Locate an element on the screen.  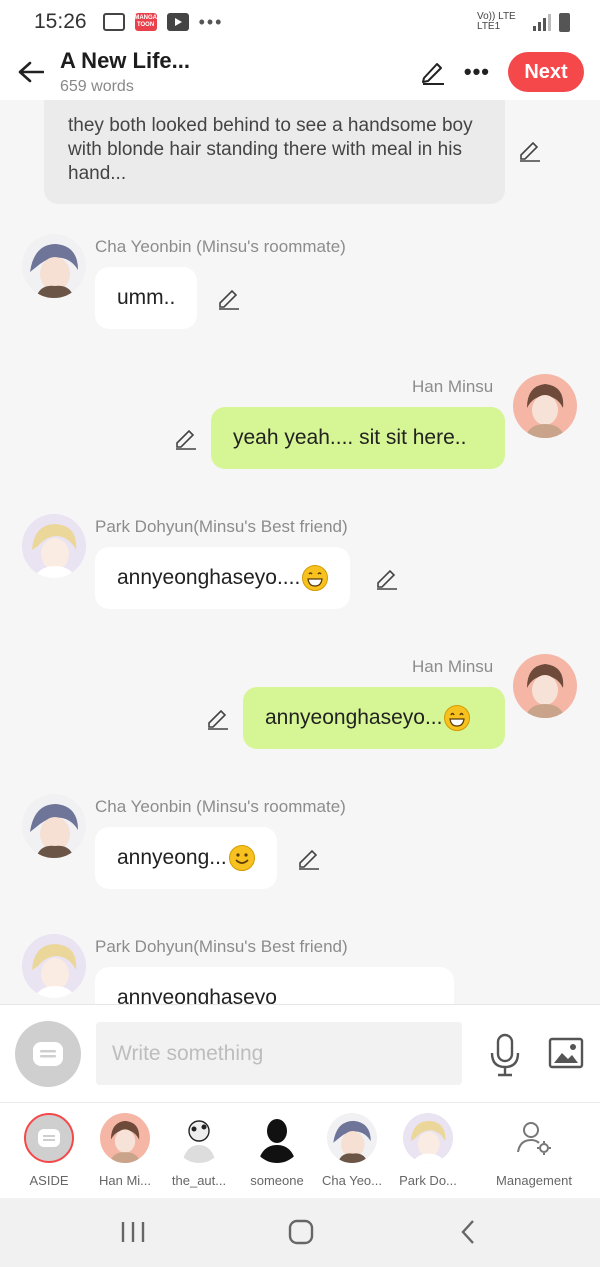
message-input is located at coordinates (279, 1053).